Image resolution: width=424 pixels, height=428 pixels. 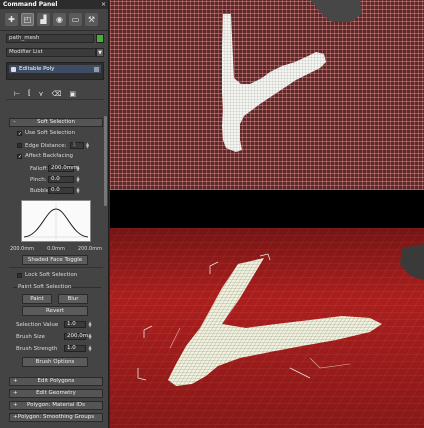 I want to click on falloff-curve-graph, so click(x=56, y=221).